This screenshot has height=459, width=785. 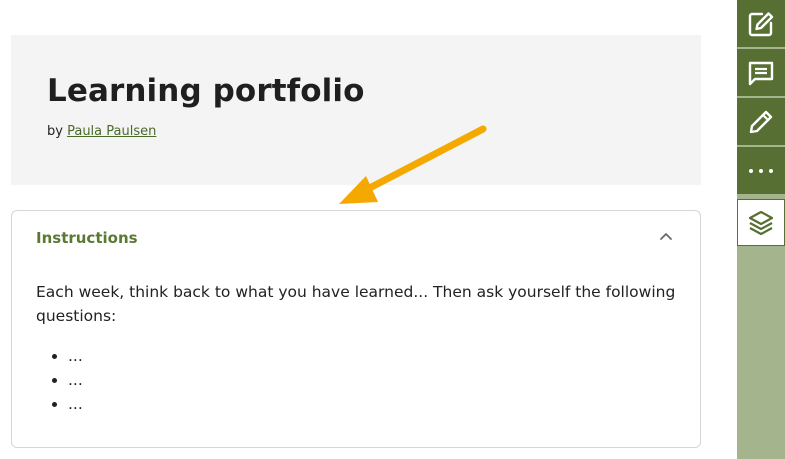 I want to click on comment-button, so click(x=761, y=72).